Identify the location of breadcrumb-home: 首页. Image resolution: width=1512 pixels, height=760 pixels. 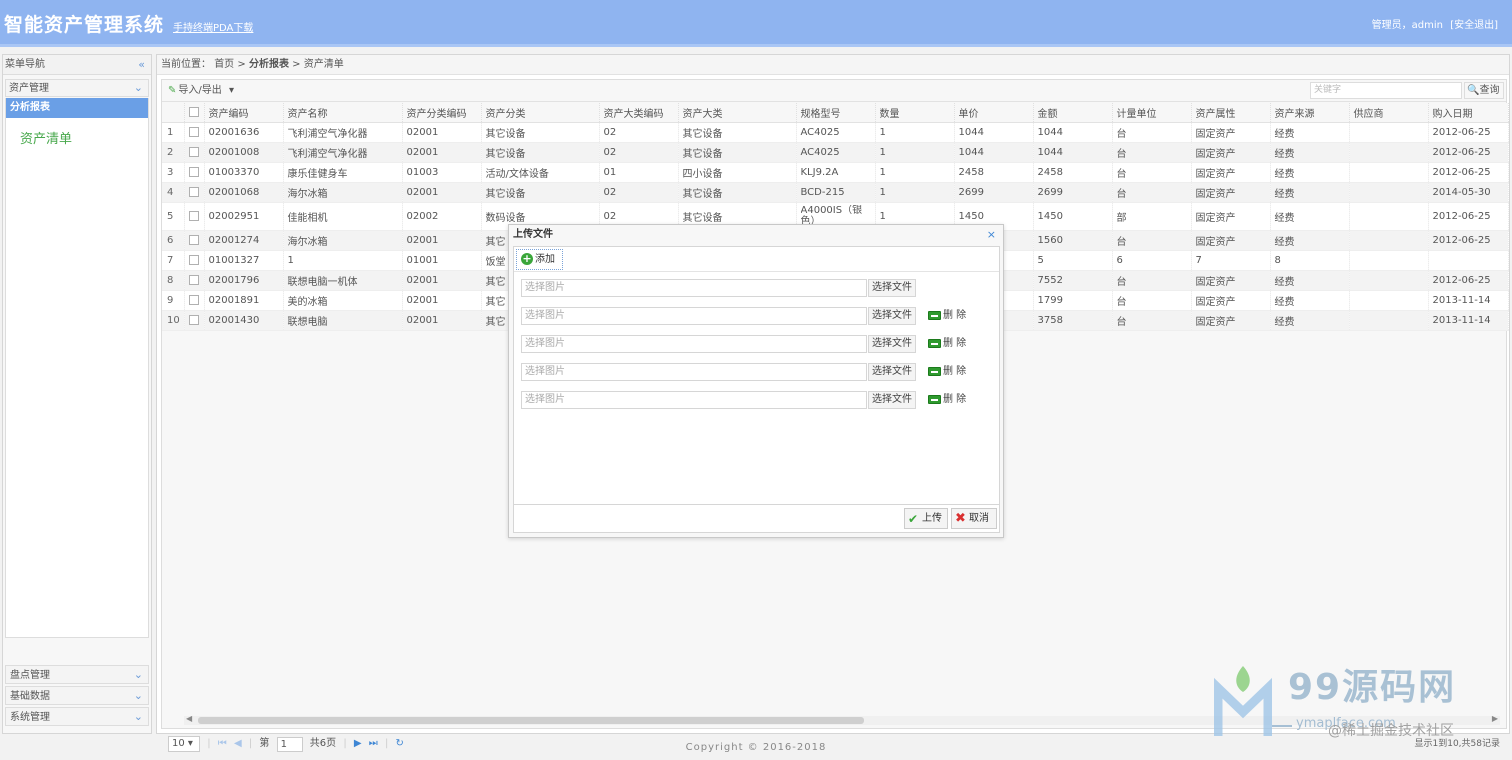
(224, 64).